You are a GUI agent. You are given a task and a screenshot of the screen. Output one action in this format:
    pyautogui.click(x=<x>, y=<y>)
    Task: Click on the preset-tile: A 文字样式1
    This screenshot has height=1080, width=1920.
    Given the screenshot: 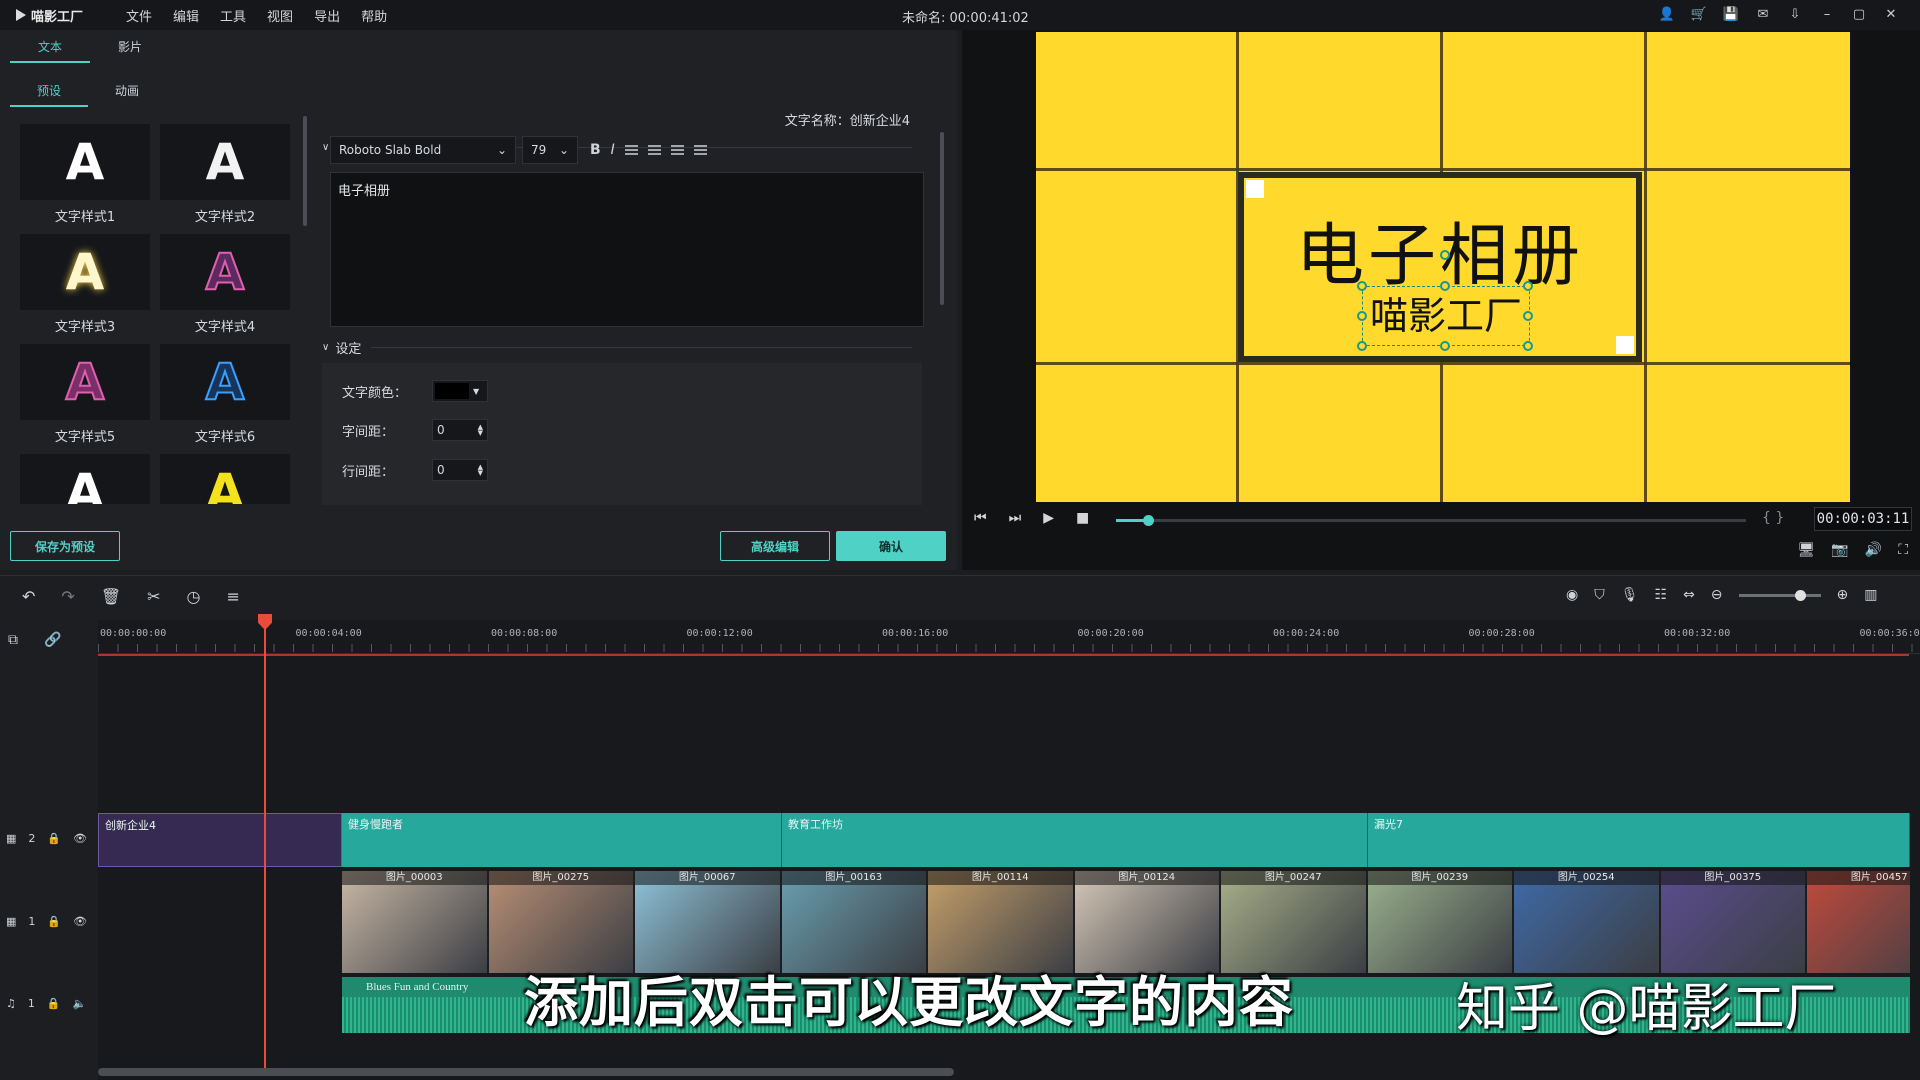 What is the action you would take?
    pyautogui.click(x=85, y=174)
    